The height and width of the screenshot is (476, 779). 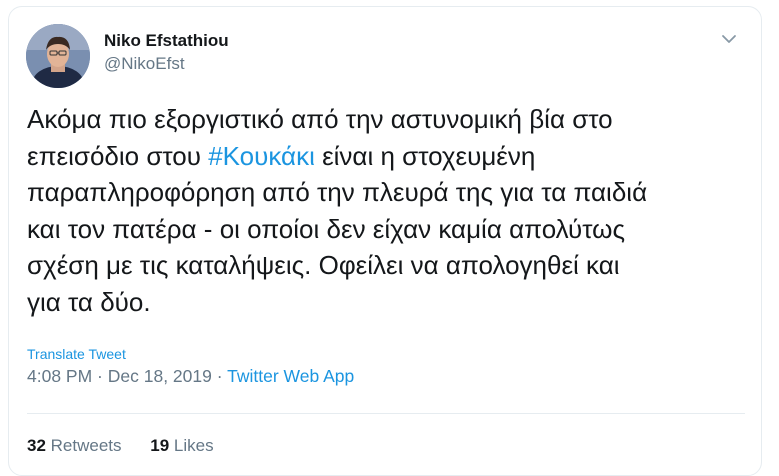 I want to click on avatar, so click(x=58, y=56).